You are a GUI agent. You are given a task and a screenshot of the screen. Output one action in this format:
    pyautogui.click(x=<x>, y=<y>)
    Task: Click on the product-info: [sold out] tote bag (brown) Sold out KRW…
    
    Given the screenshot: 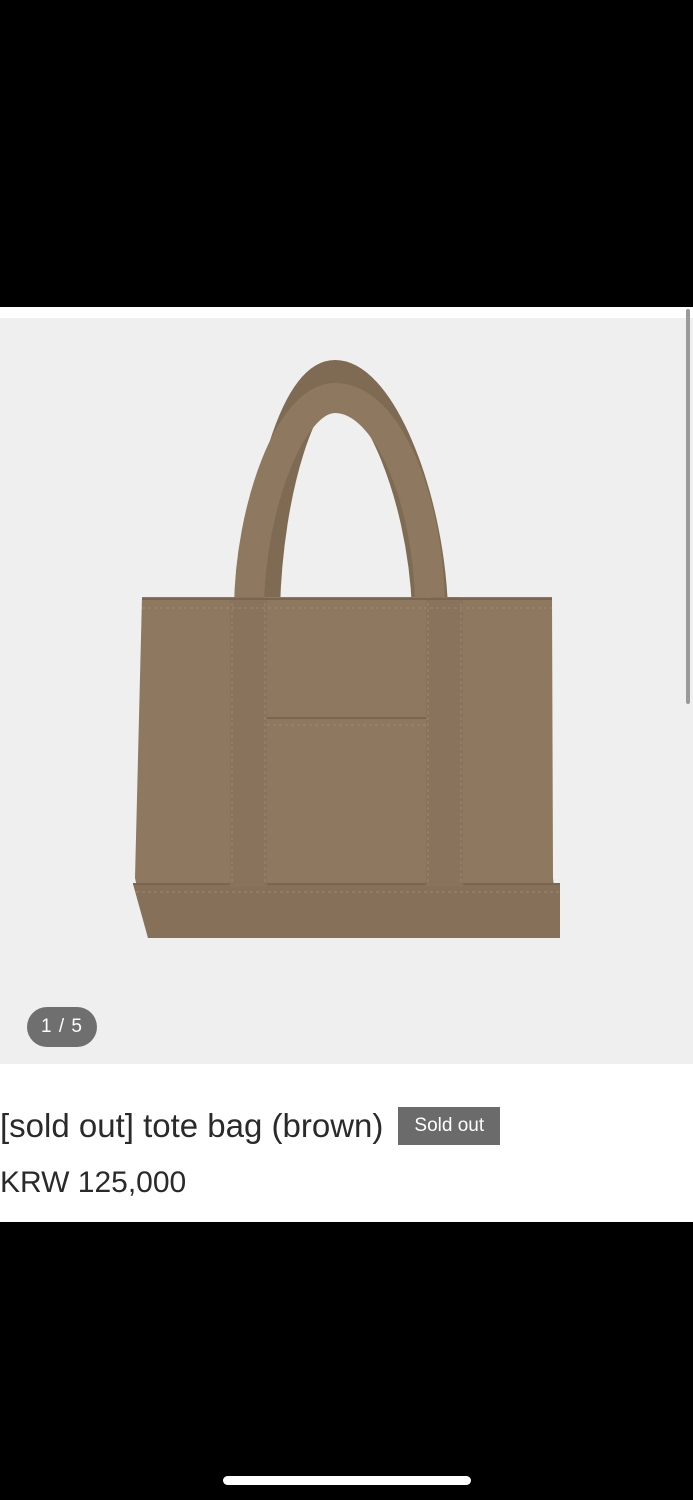 What is the action you would take?
    pyautogui.click(x=346, y=1143)
    